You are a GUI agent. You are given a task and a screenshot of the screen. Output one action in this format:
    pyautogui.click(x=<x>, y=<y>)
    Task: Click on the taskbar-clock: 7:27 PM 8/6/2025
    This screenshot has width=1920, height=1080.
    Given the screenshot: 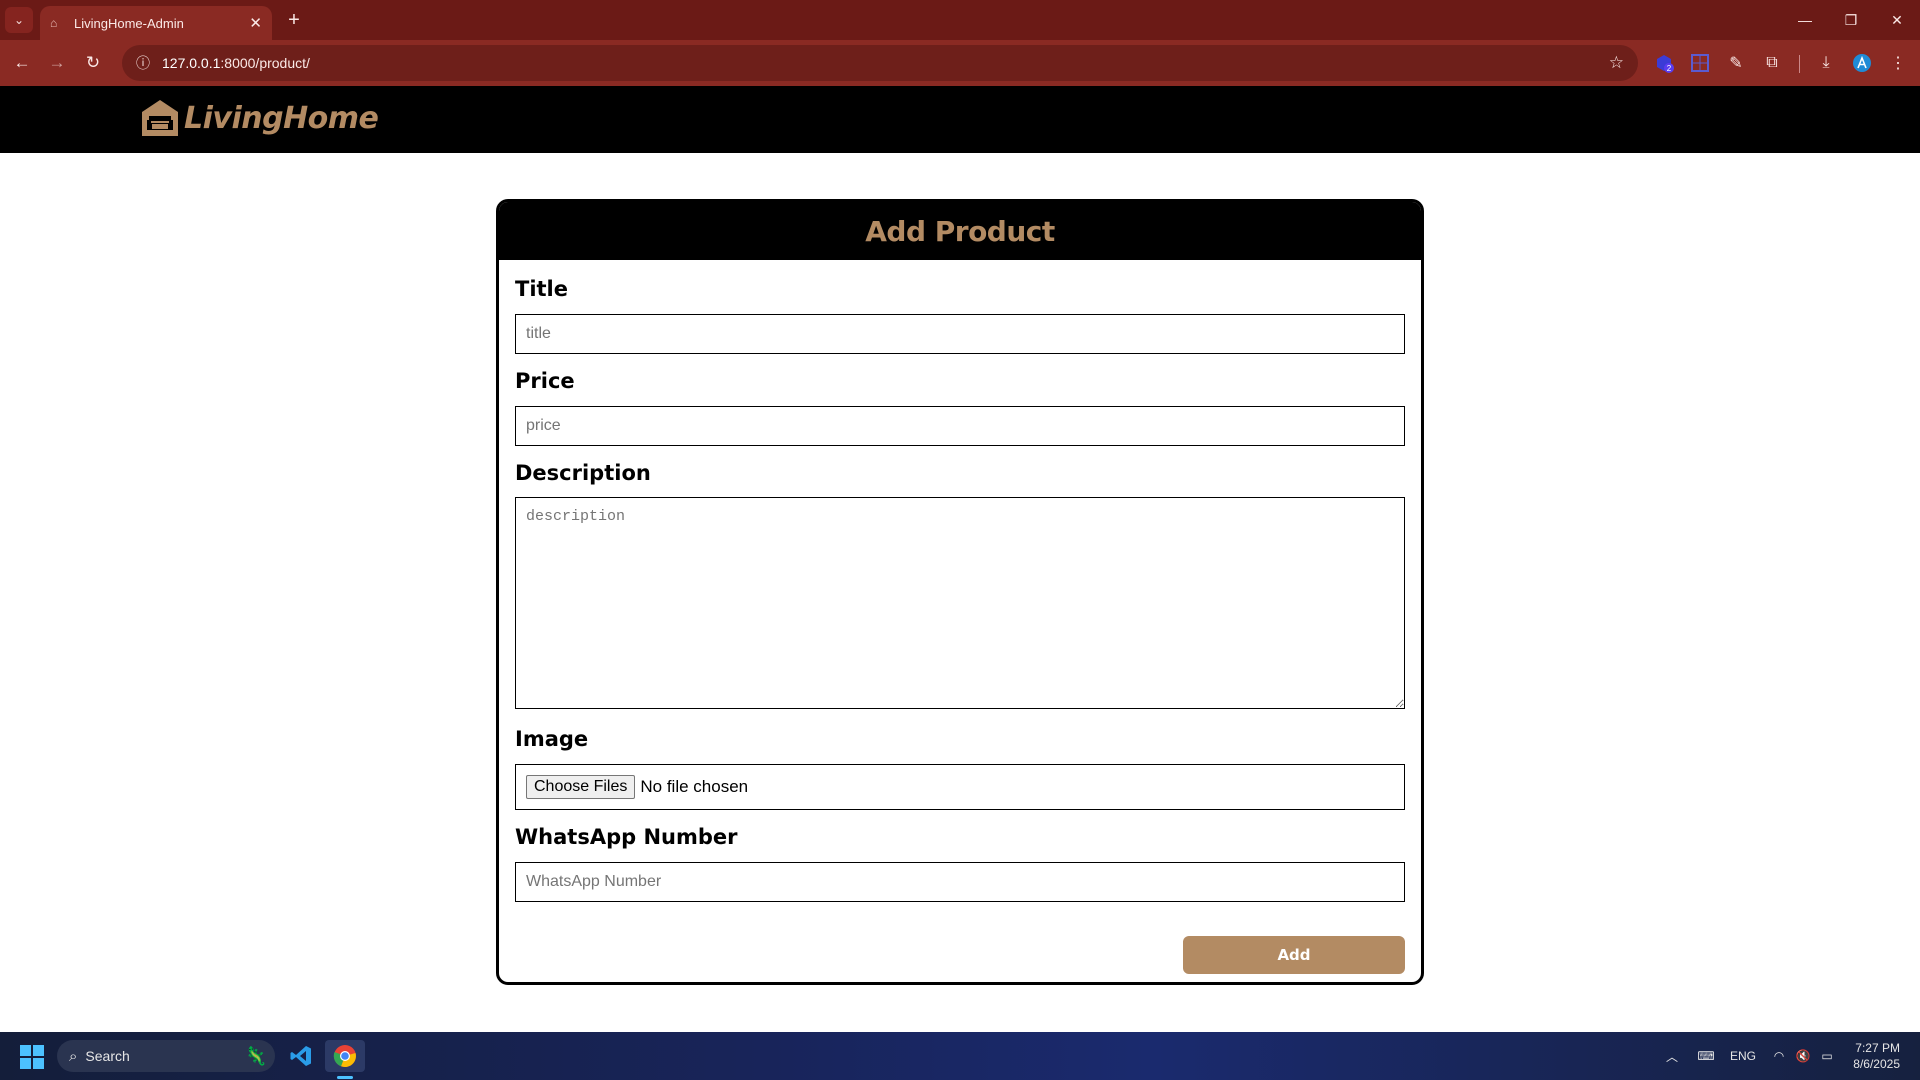 What is the action you would take?
    pyautogui.click(x=1876, y=1056)
    